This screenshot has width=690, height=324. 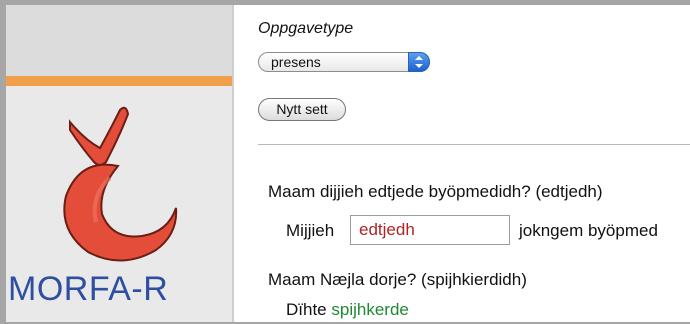 I want to click on answer-1-subject: Mijjieh, so click(x=310, y=230).